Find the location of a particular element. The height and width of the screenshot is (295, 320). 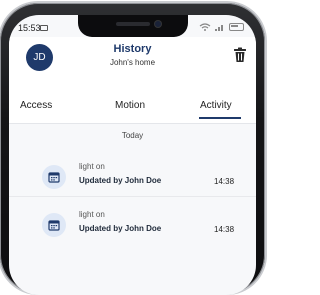

page-title: History is located at coordinates (132, 49).